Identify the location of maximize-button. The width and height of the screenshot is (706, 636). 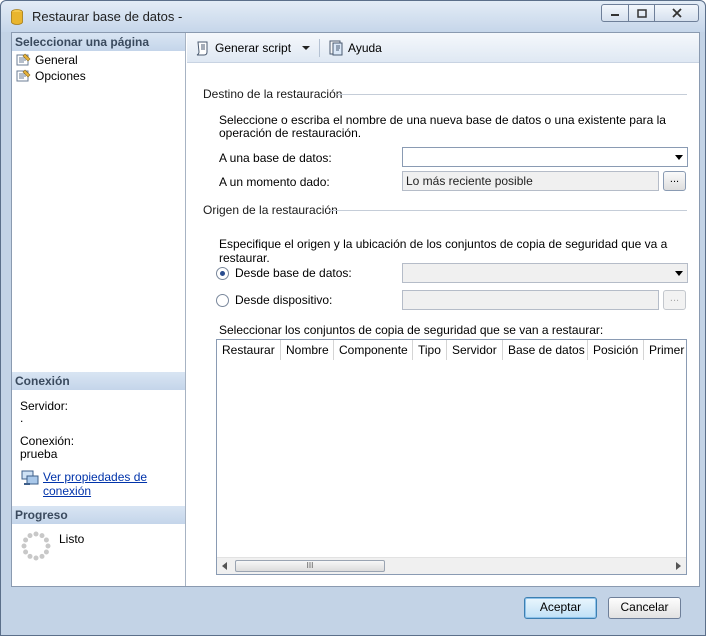
(642, 13).